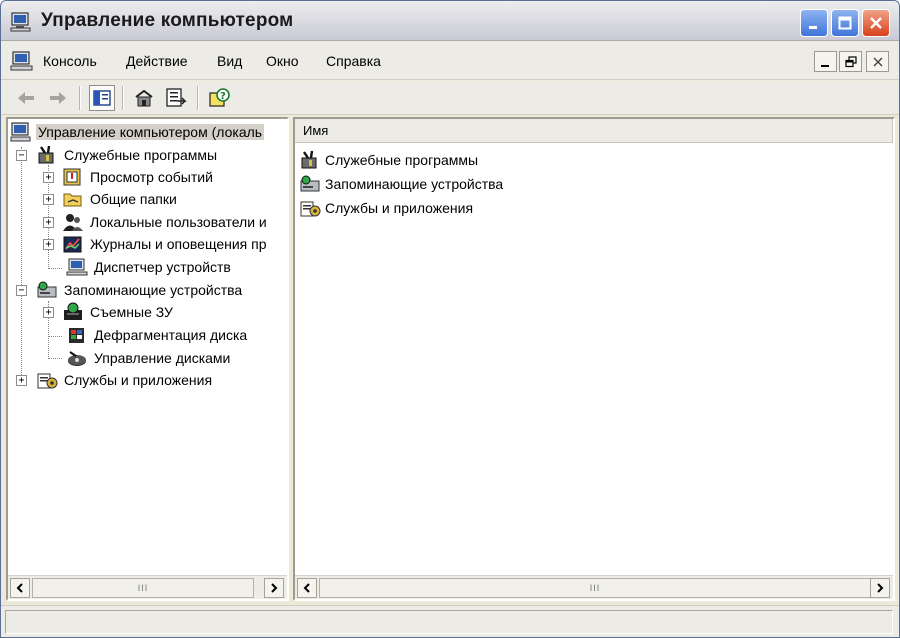 The height and width of the screenshot is (638, 900). Describe the element at coordinates (73, 311) in the screenshot. I see `removable-storage-icon` at that location.